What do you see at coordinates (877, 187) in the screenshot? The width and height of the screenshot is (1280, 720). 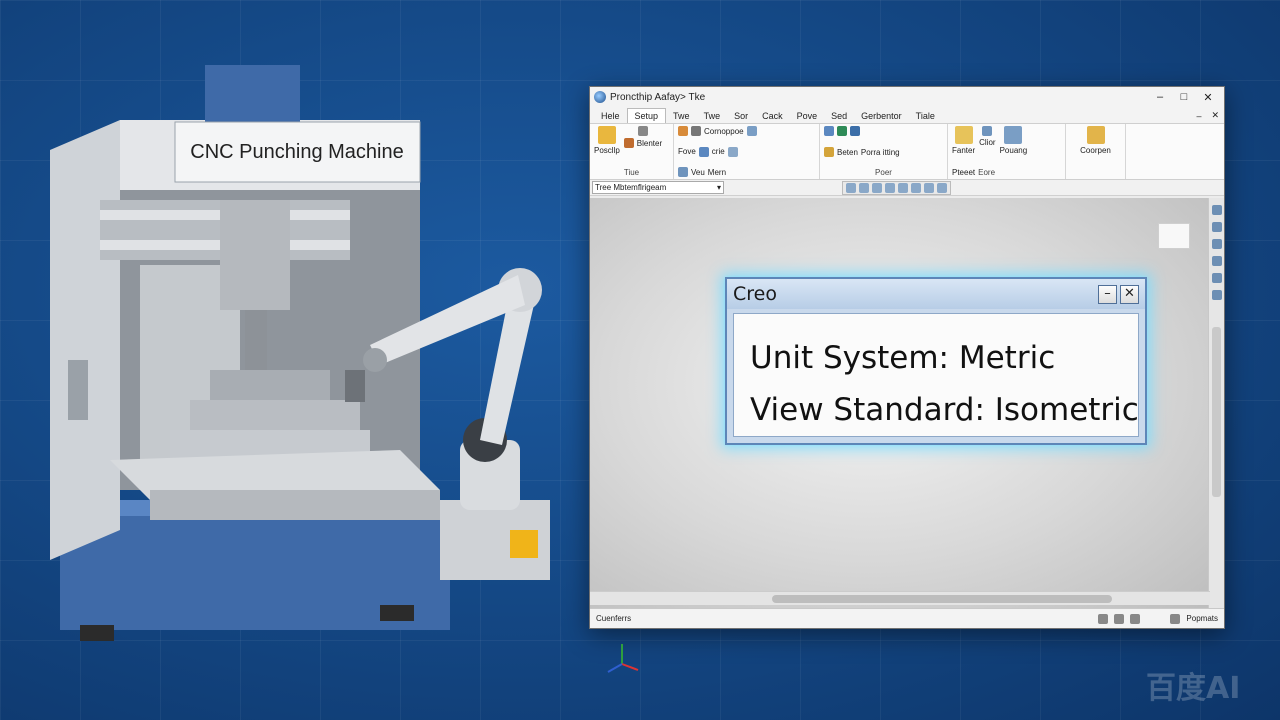 I see `refit-icon` at bounding box center [877, 187].